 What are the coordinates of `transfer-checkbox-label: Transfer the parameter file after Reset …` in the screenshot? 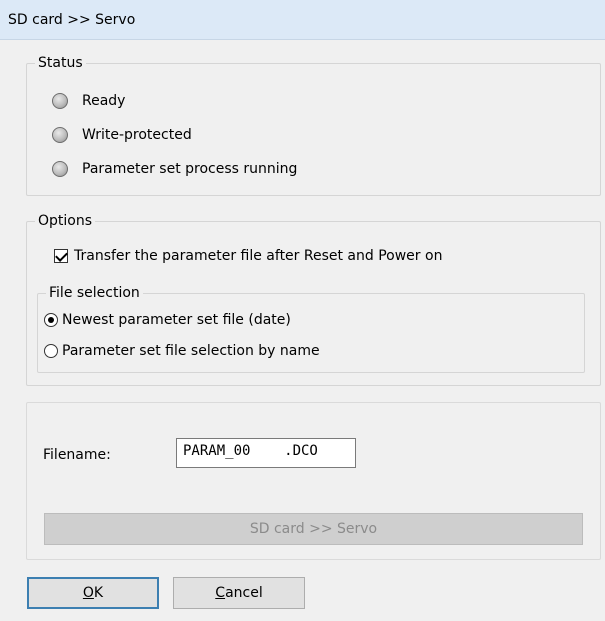 It's located at (258, 256).